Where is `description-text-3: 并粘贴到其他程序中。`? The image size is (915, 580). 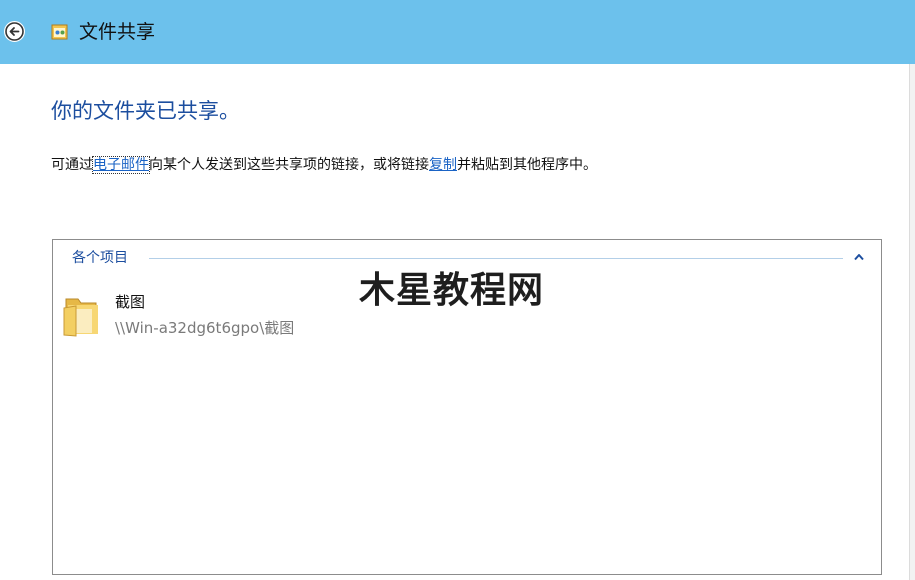
description-text-3: 并粘贴到其他程序中。 is located at coordinates (527, 165).